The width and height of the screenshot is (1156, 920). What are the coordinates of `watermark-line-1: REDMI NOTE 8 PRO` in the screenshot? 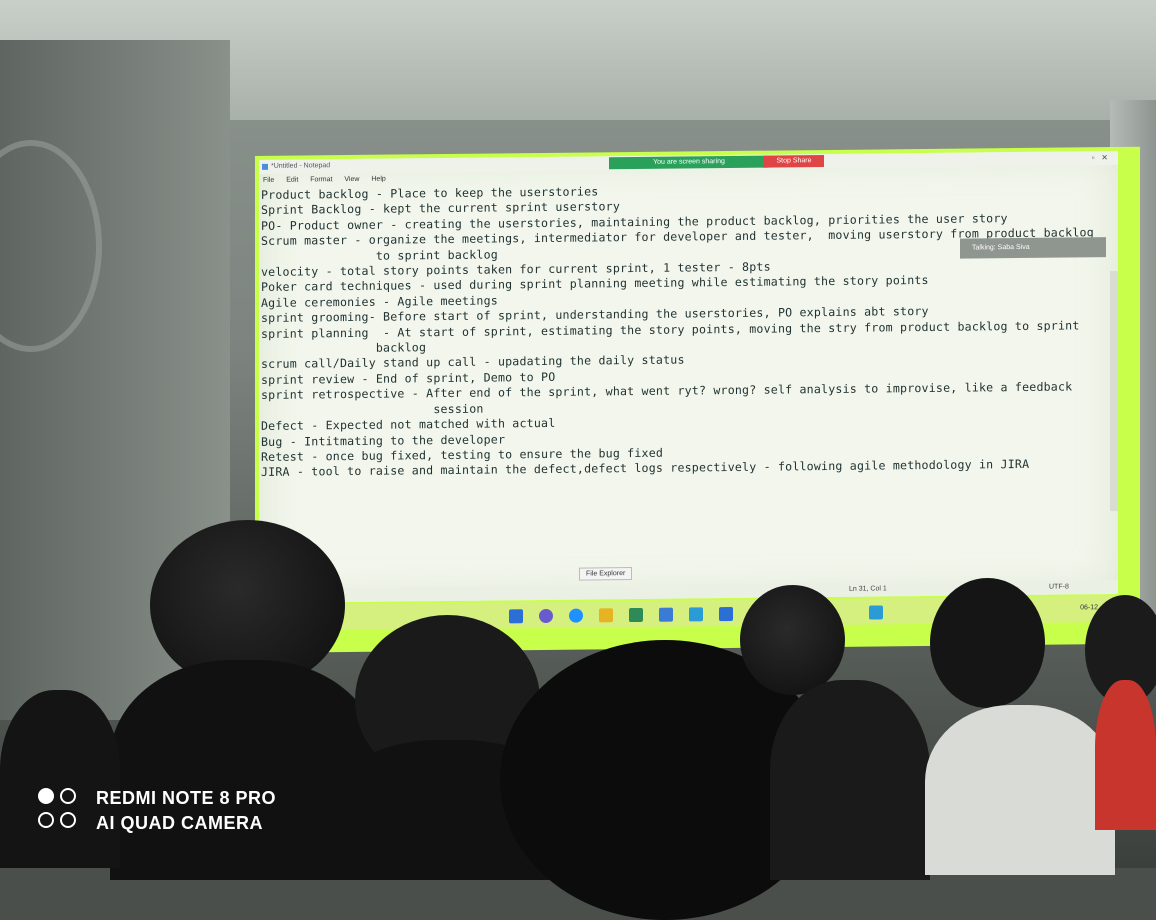 It's located at (186, 798).